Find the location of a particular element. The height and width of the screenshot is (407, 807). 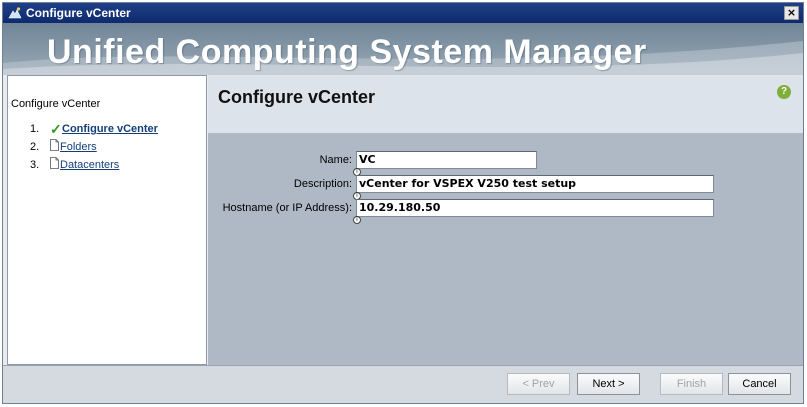

step-link-configure-vcenter: Configure vCenter is located at coordinates (110, 129).